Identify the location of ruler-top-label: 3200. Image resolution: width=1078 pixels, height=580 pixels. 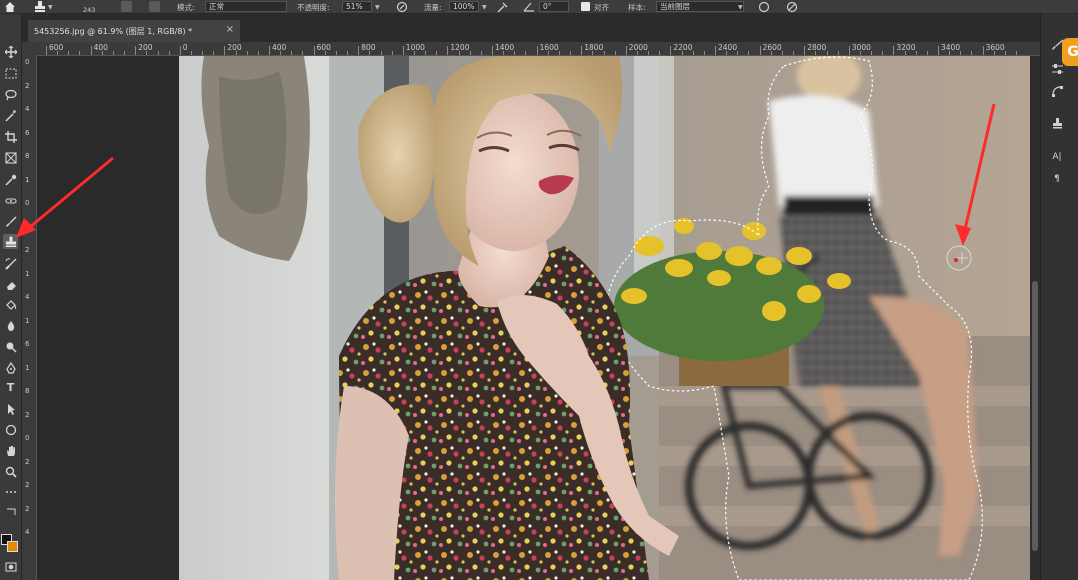
(906, 47).